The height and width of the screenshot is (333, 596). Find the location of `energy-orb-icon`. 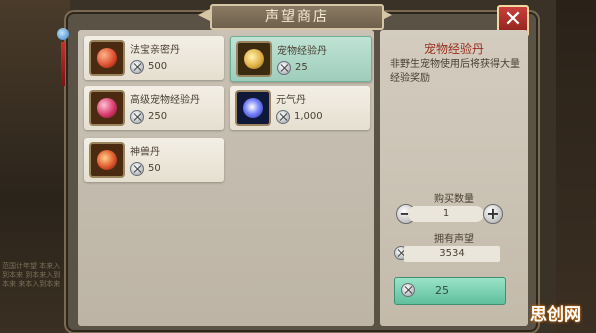

energy-orb-icon is located at coordinates (253, 108).